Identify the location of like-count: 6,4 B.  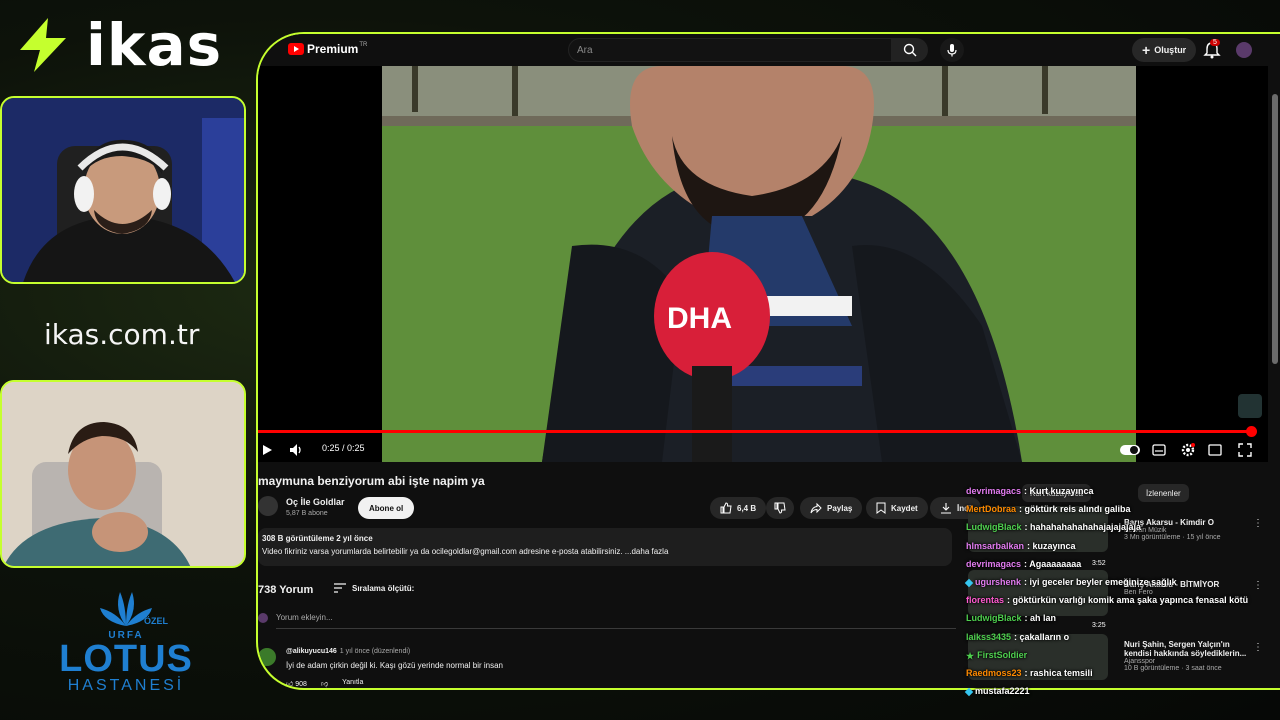
(747, 508).